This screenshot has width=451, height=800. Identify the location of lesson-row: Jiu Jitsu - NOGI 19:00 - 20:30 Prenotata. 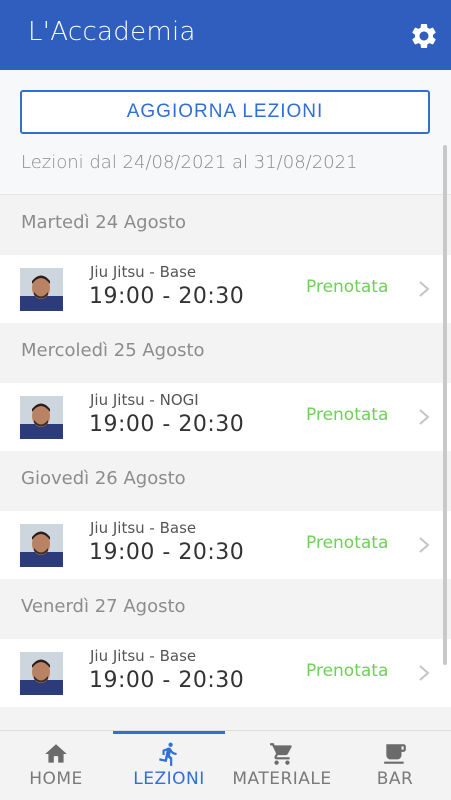
(225, 417).